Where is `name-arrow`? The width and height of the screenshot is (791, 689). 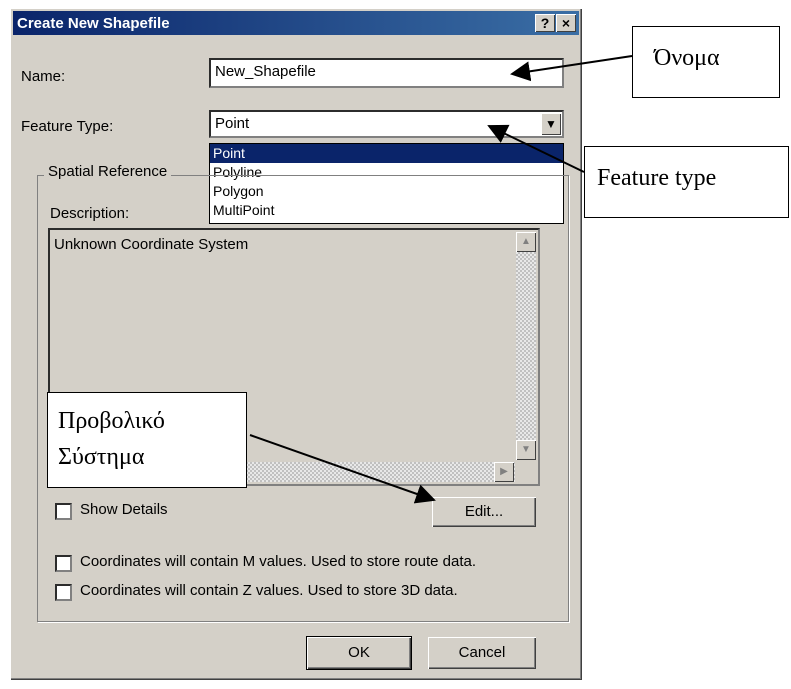
name-arrow is located at coordinates (571, 68).